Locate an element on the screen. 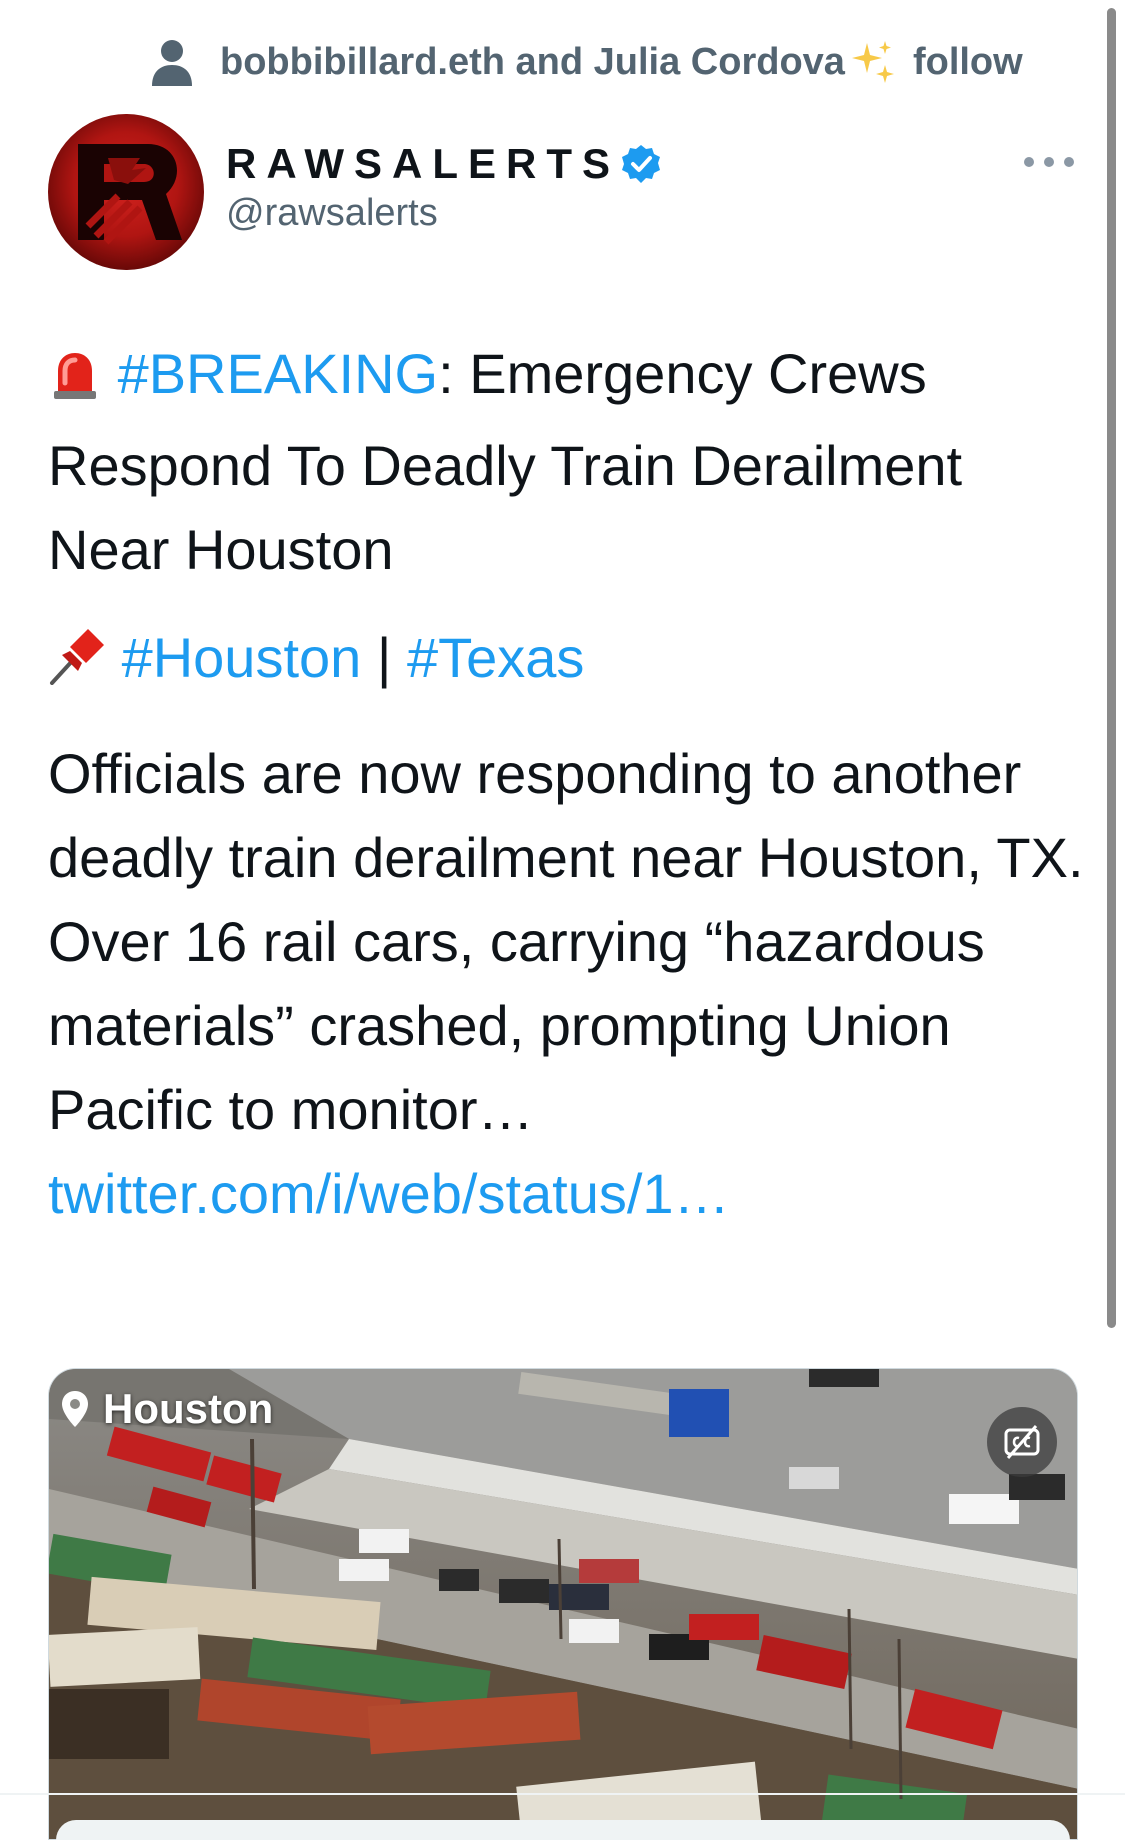  author-name-row: RAWSALERTS is located at coordinates (444, 164).